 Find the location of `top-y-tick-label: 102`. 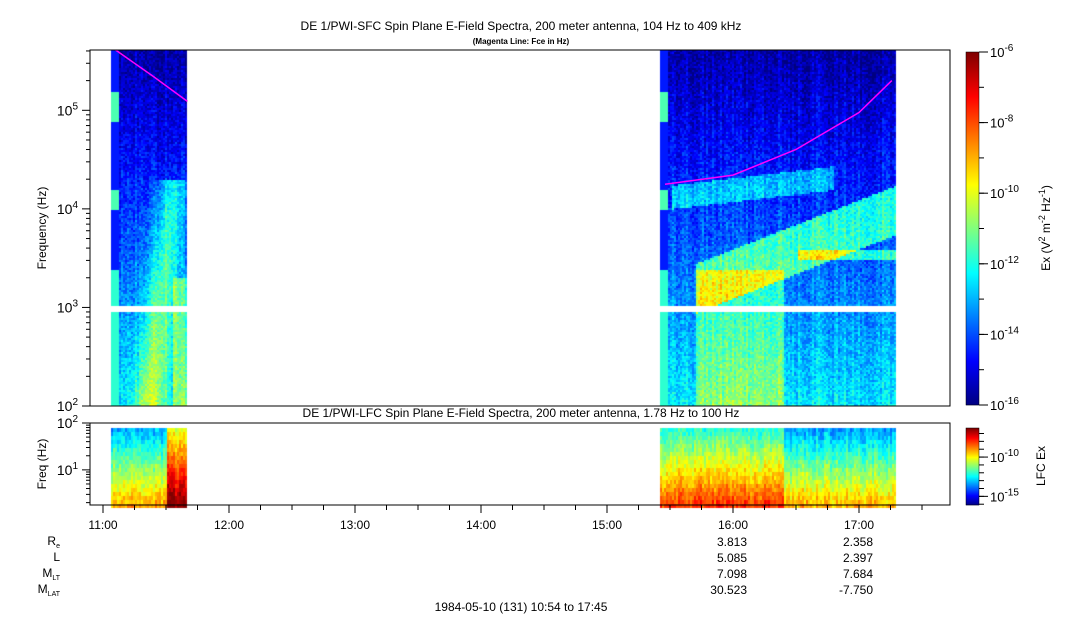

top-y-tick-label: 102 is located at coordinates (68, 405).